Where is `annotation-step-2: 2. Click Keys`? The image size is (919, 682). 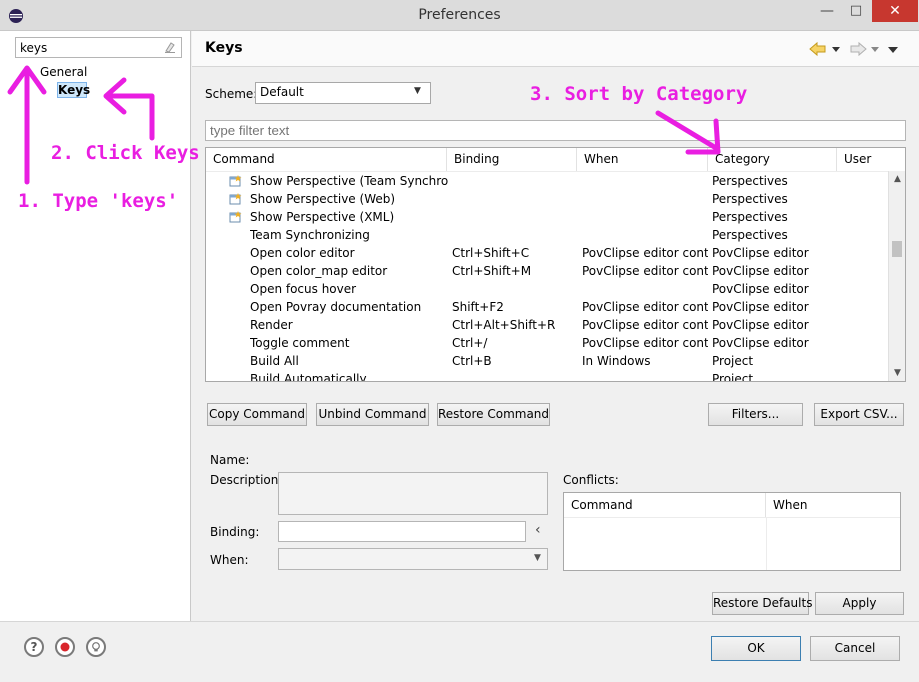 annotation-step-2: 2. Click Keys is located at coordinates (125, 153).